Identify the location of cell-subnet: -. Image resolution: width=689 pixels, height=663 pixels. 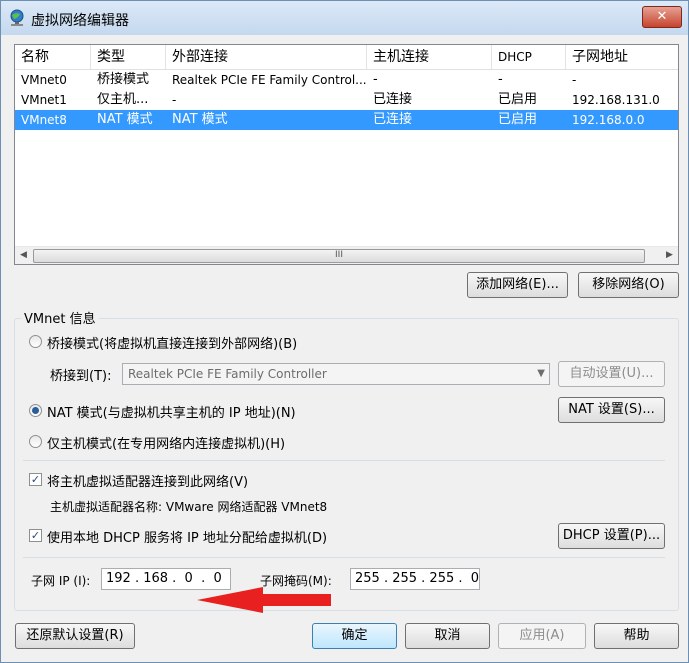
(574, 80).